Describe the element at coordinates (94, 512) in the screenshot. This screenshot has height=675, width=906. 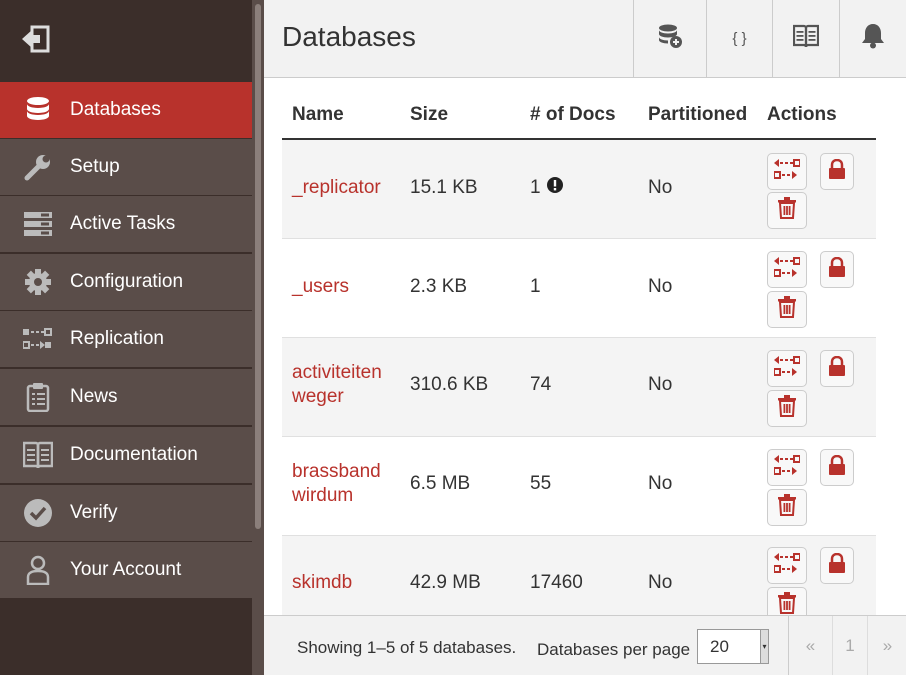
I see `sidebar-item-label: Verify` at that location.